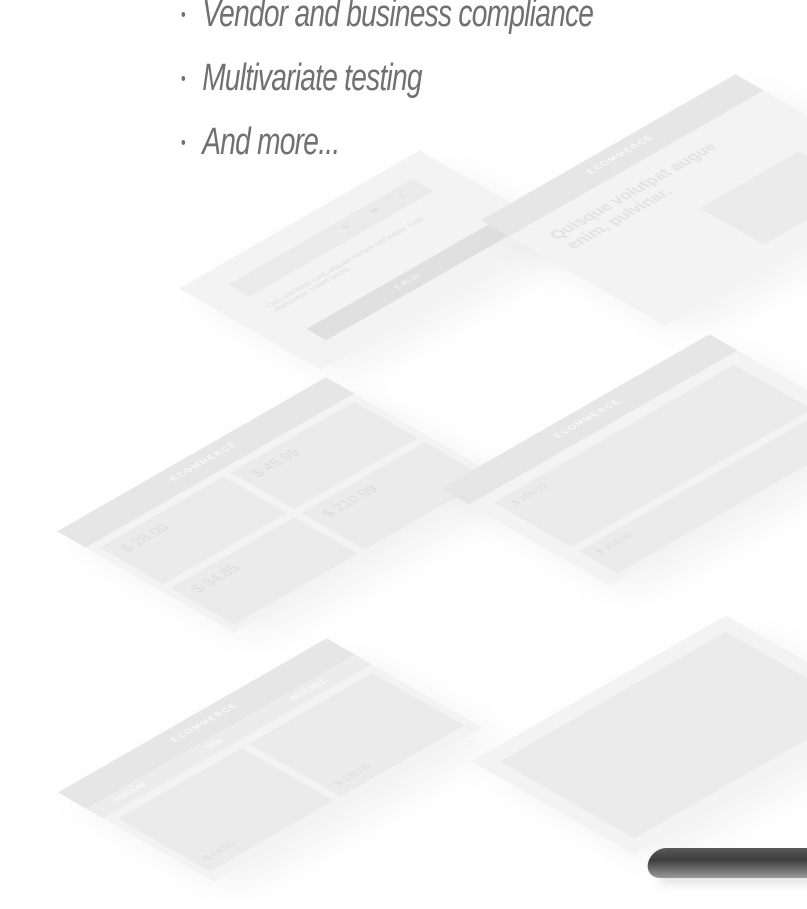  Describe the element at coordinates (276, 463) in the screenshot. I see `tile-price: $ 45.99` at that location.